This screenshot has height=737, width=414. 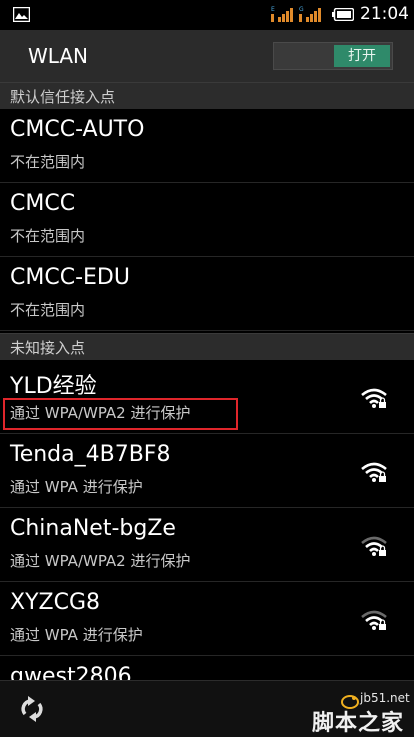 I want to click on watermark-url: jb51.net, so click(x=385, y=698).